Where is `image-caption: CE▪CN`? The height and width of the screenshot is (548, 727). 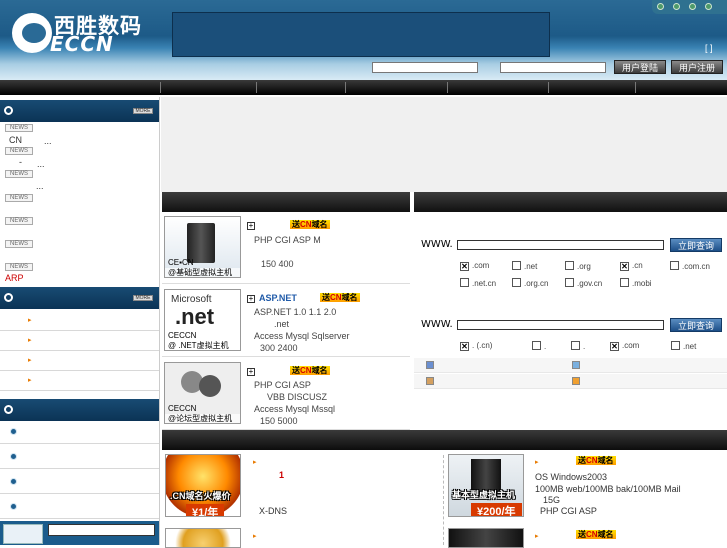 image-caption: CE▪CN is located at coordinates (181, 262).